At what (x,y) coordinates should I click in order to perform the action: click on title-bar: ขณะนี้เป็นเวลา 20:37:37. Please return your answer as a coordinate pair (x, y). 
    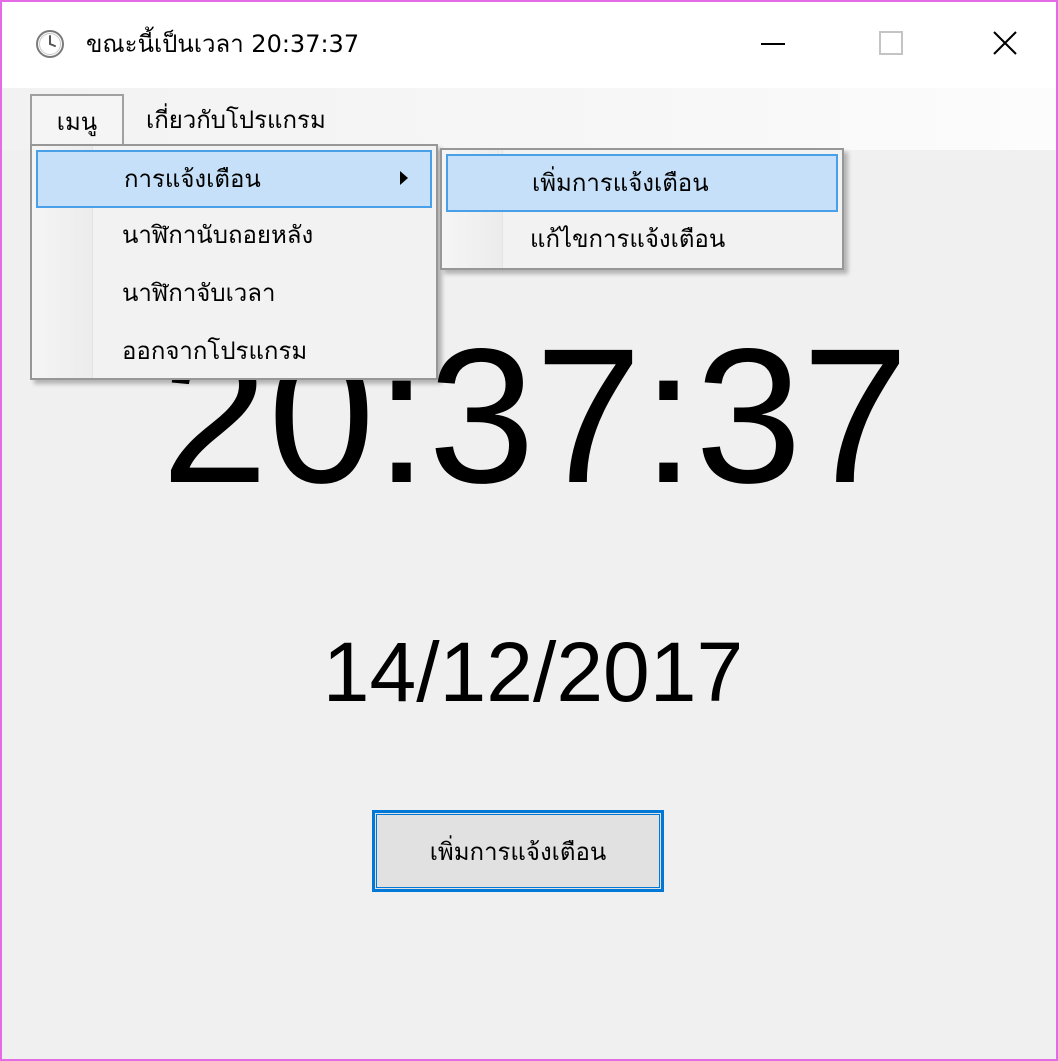
    Looking at the image, I should click on (529, 45).